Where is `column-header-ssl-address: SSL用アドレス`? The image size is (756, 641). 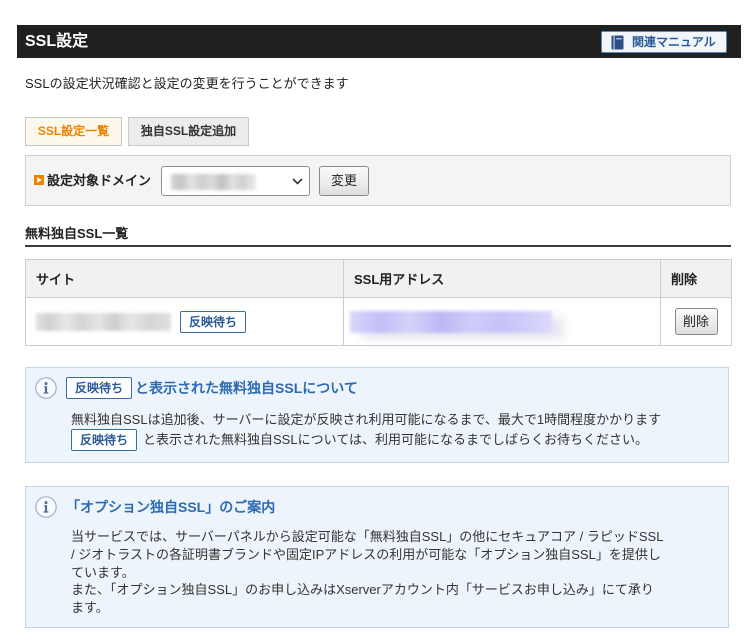 column-header-ssl-address: SSL用アドレス is located at coordinates (502, 278).